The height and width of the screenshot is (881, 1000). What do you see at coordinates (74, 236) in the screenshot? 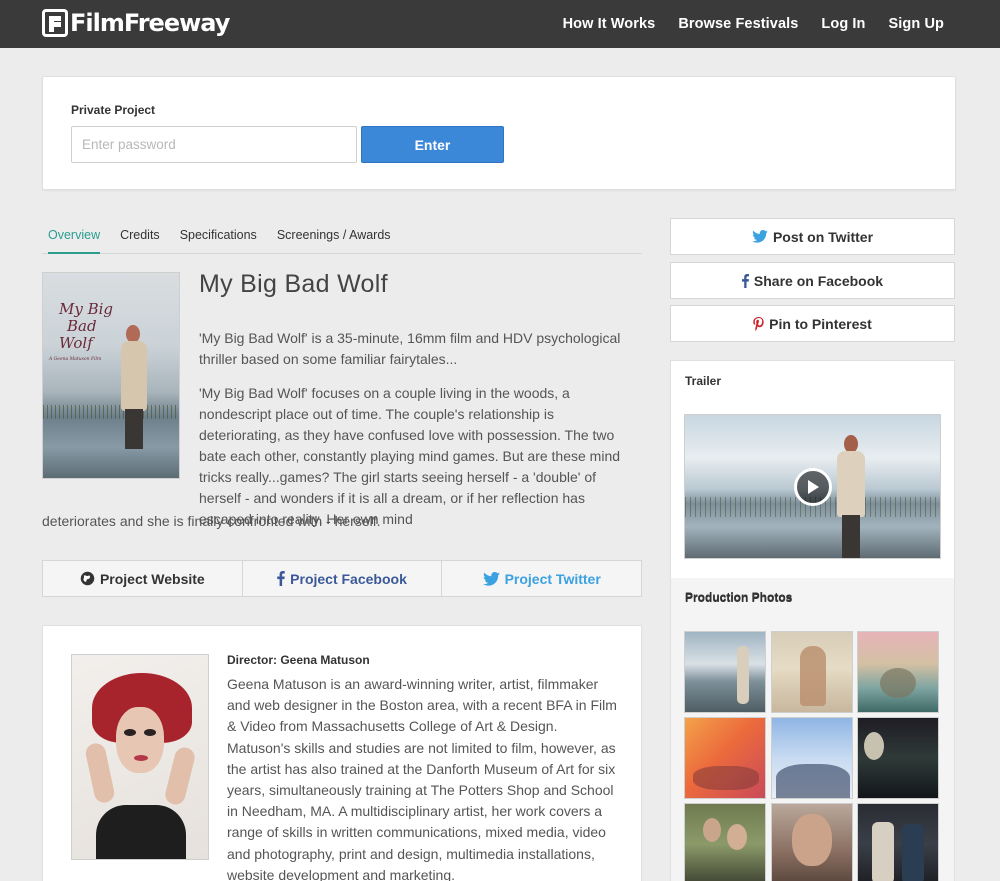
I see `tab-overview: Overview` at bounding box center [74, 236].